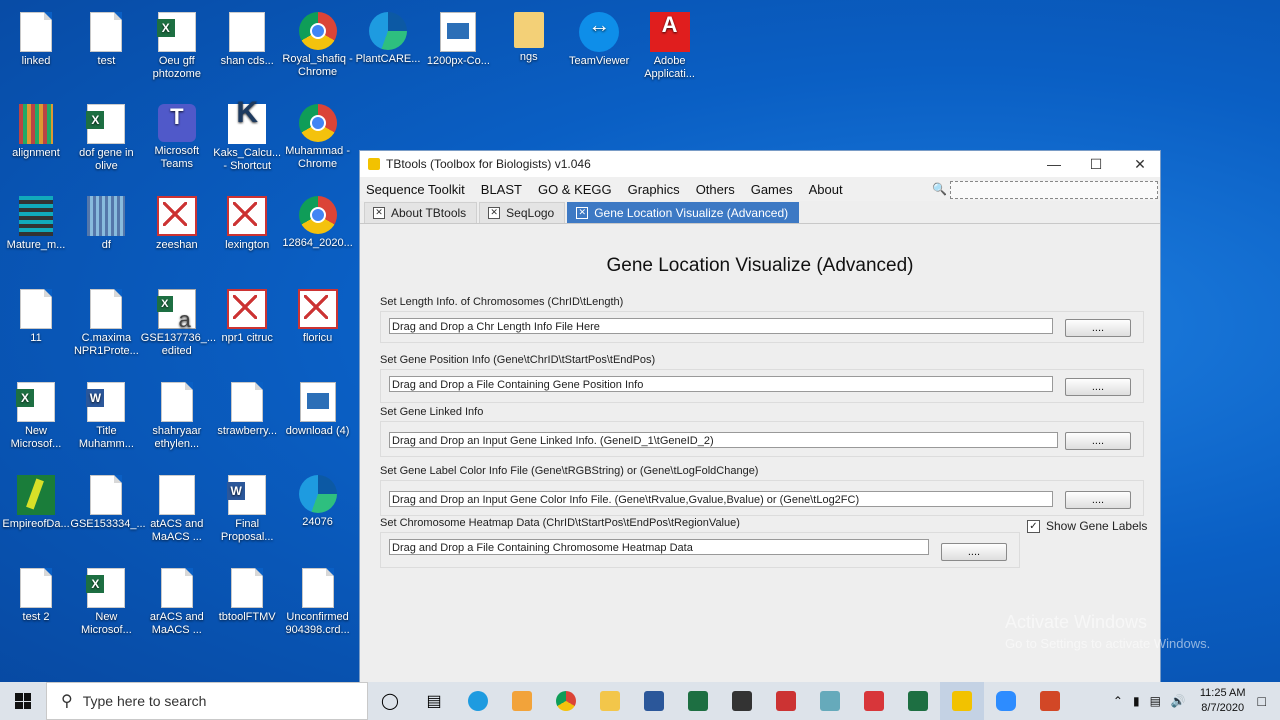  What do you see at coordinates (772, 189) in the screenshot?
I see `menu-games: Games` at bounding box center [772, 189].